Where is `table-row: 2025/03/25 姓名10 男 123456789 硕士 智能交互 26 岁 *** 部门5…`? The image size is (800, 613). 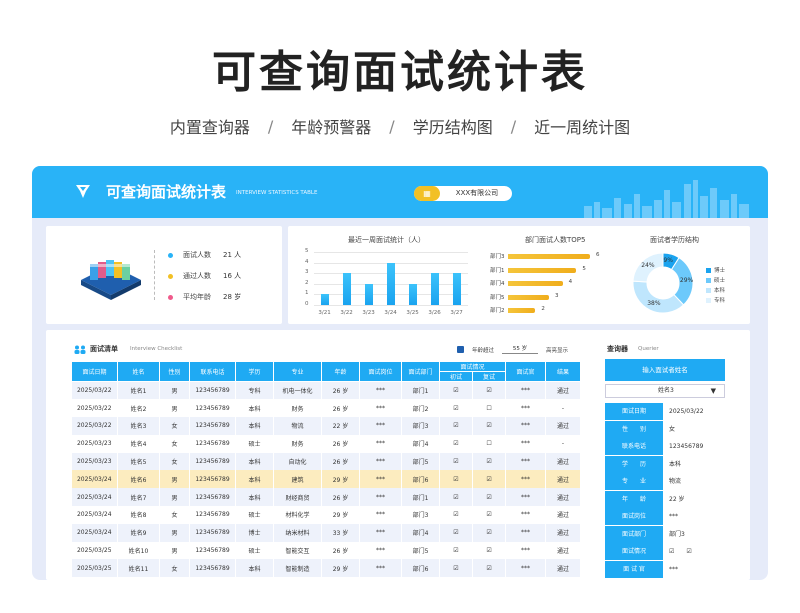 table-row: 2025/03/25 姓名10 男 123456789 硕士 智能交互 26 岁 *** 部门5… is located at coordinates (326, 550).